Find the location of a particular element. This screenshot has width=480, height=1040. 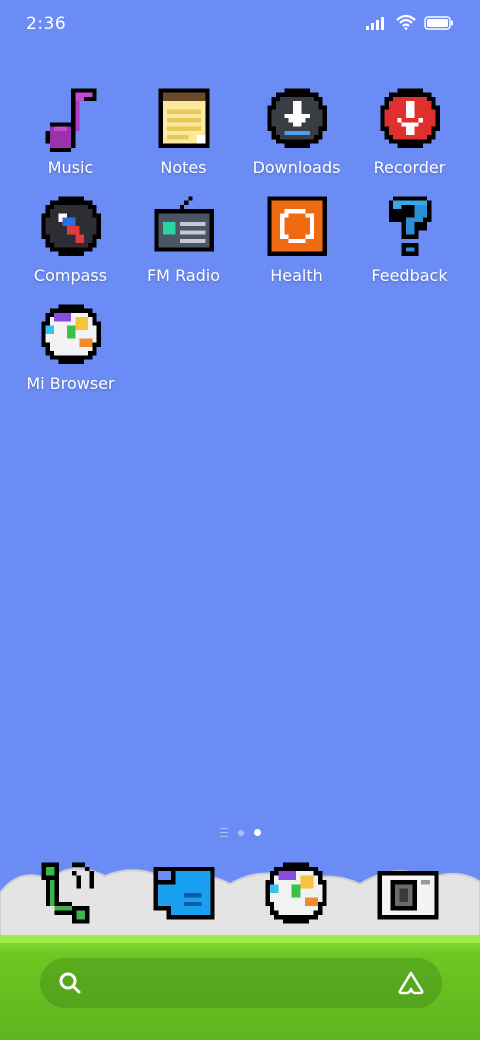

page-dot is located at coordinates (240, 832).